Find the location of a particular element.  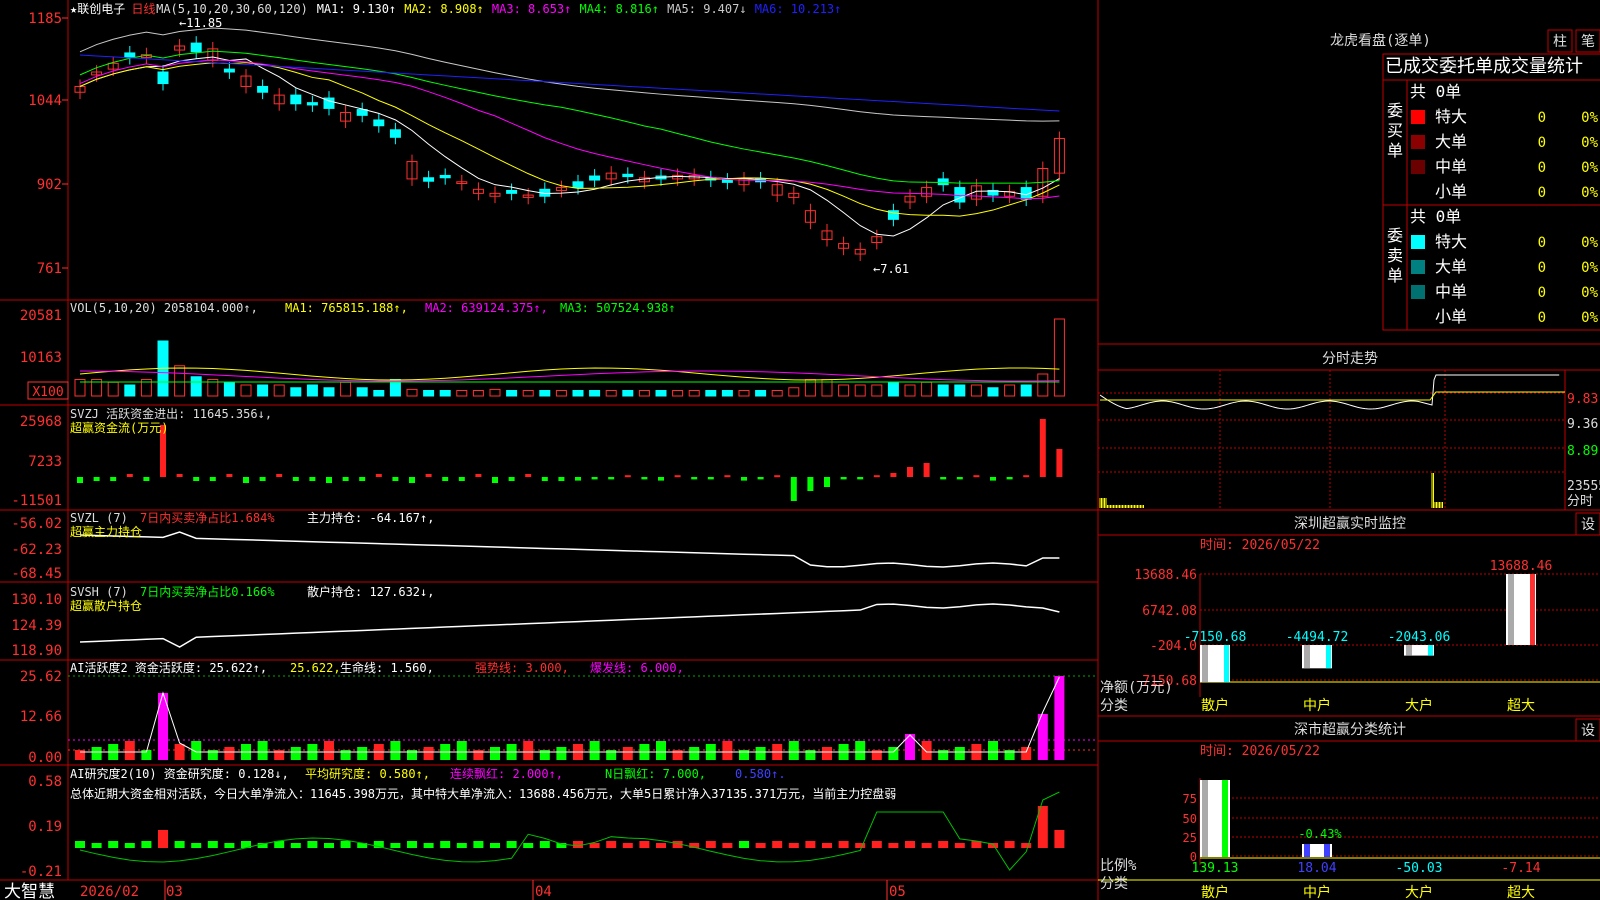

app-name: 大智慧 is located at coordinates (29, 891).